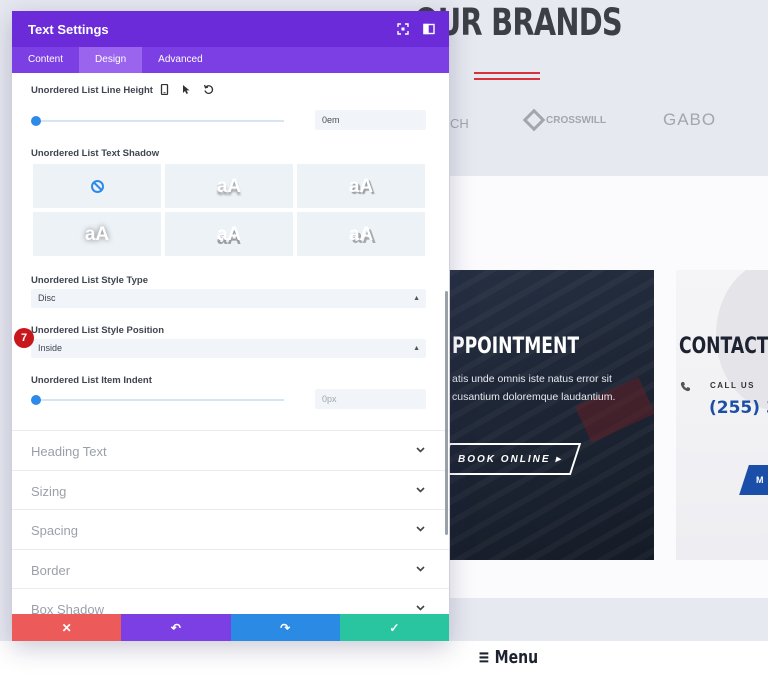 This screenshot has width=768, height=675. Describe the element at coordinates (394, 627) in the screenshot. I see `save-button: ✓` at that location.